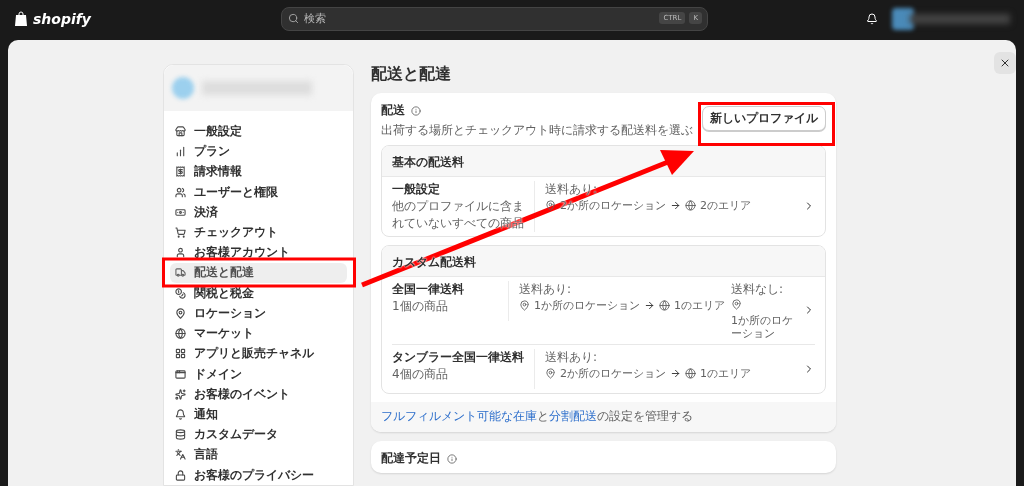 The image size is (1024, 486). Describe the element at coordinates (411, 74) in the screenshot. I see `page-title: 配送と配達` at that location.